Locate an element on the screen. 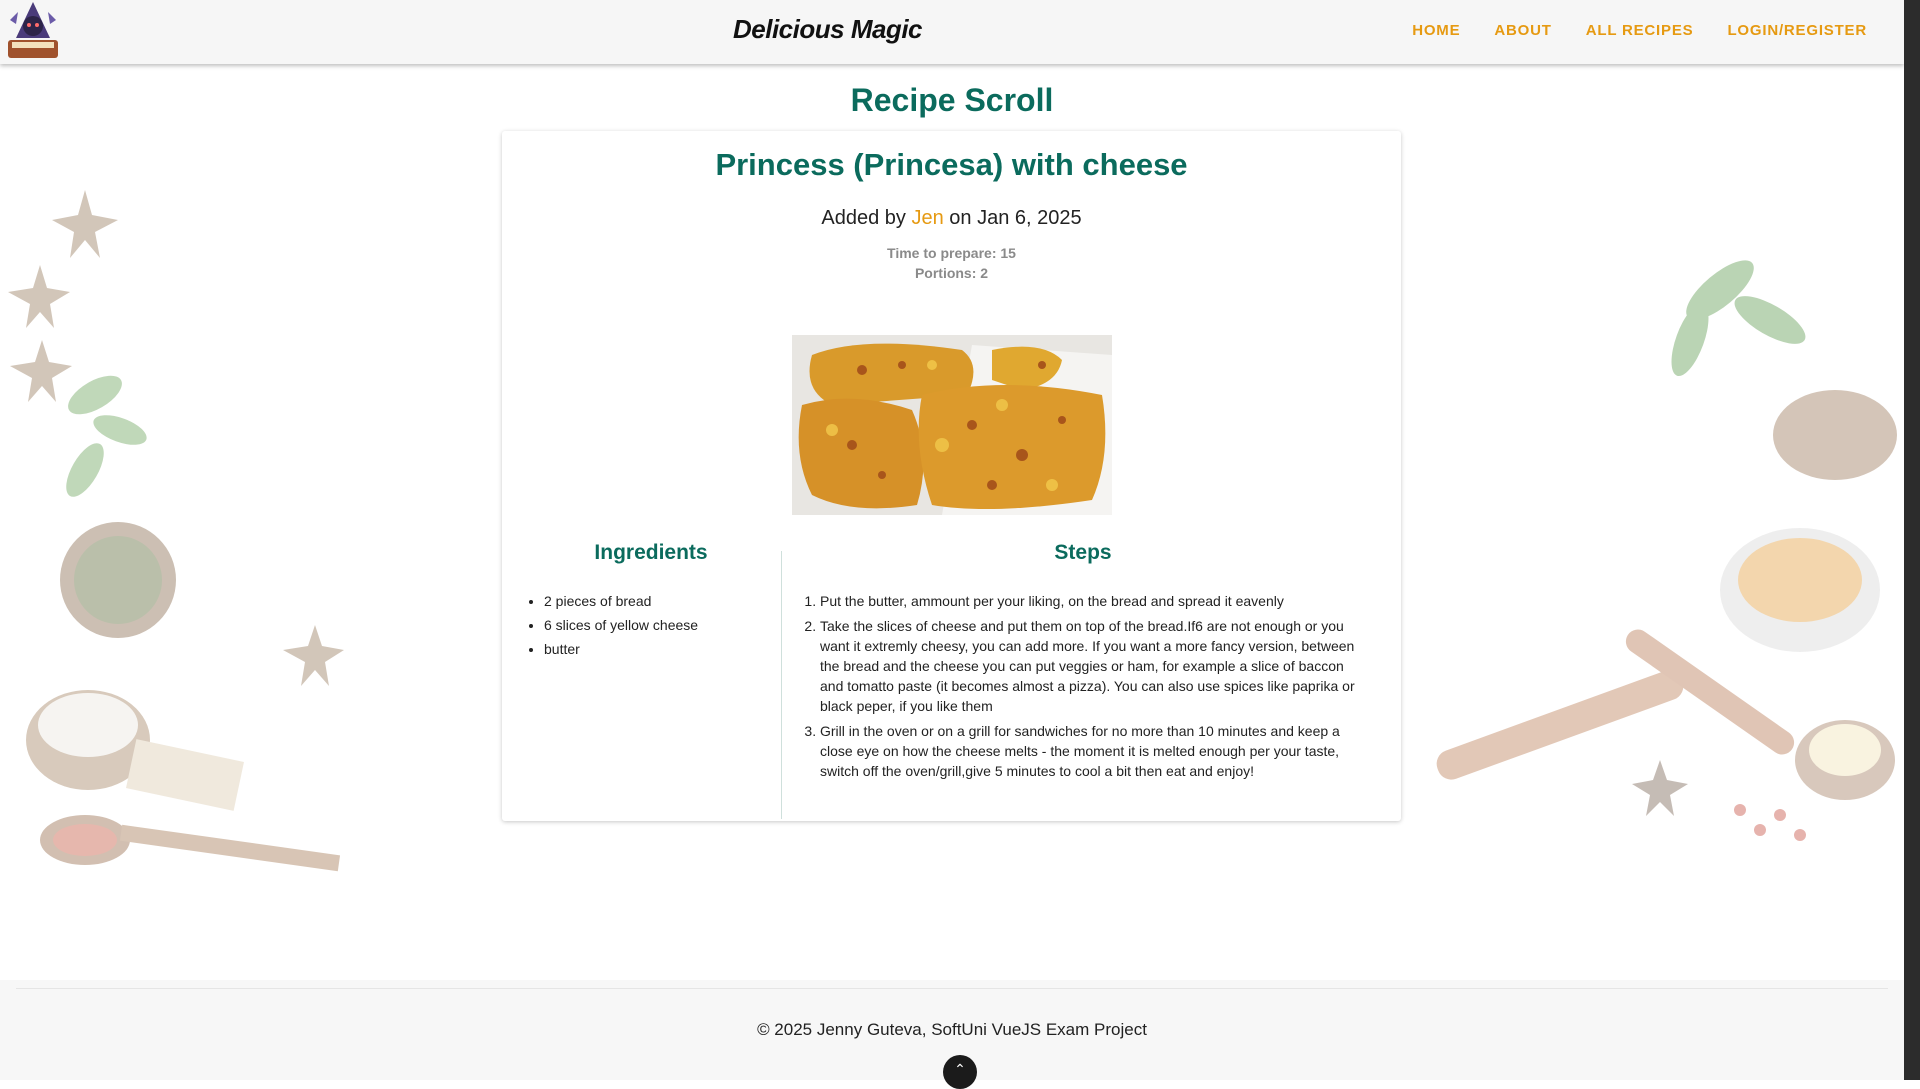 This screenshot has height=1089, width=1920. recipe-photo is located at coordinates (952, 425).